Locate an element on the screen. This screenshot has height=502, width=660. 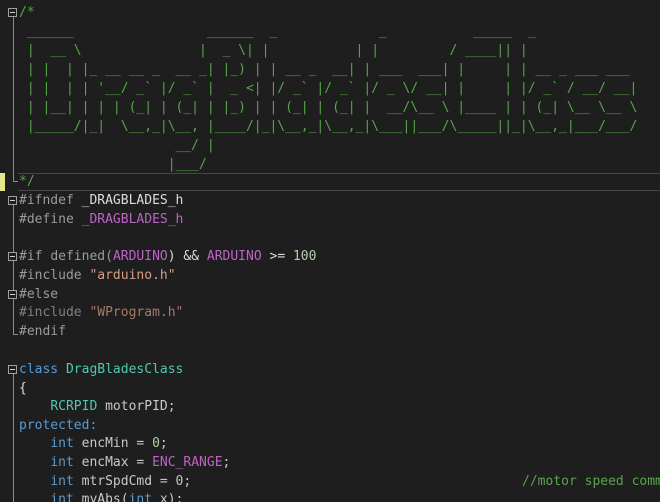
include-line: #include "arduino.h" is located at coordinates (97, 276).